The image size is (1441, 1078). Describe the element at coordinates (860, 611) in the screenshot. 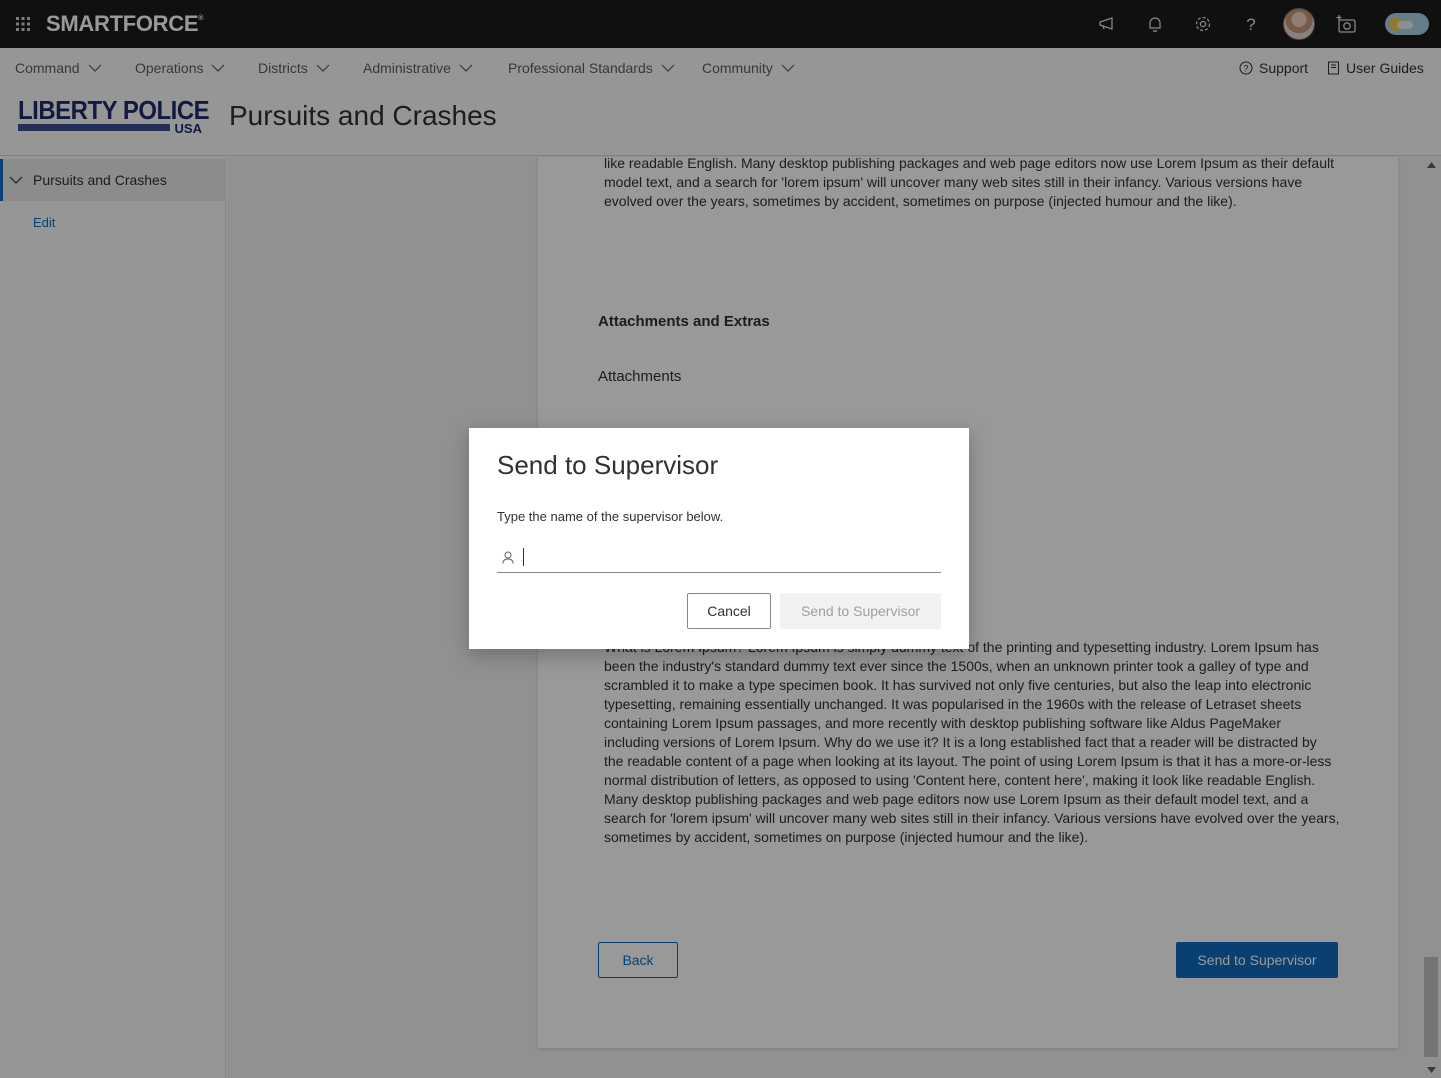

I see `dialog-send-button: Send to Supervisor` at that location.